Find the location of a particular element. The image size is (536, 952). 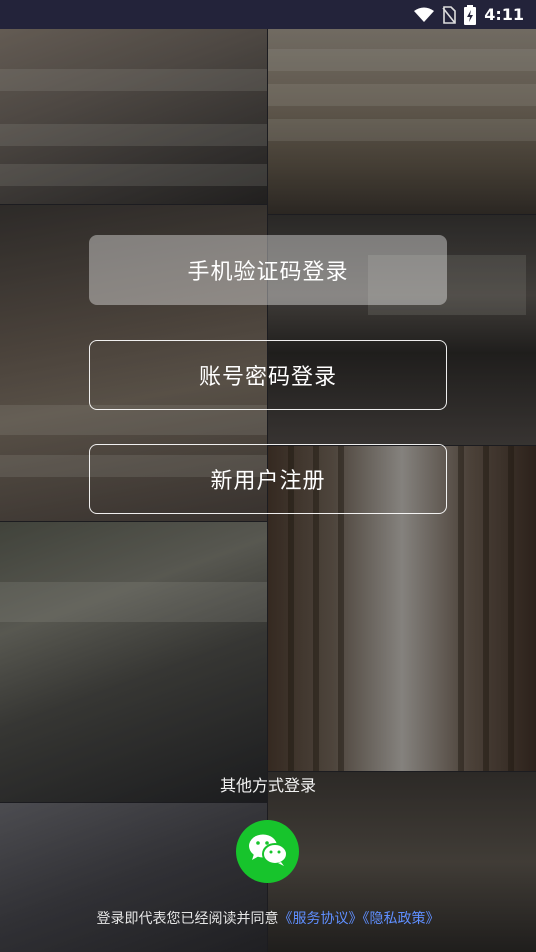

service-agreement-link: 《服务协议》 is located at coordinates (321, 919).